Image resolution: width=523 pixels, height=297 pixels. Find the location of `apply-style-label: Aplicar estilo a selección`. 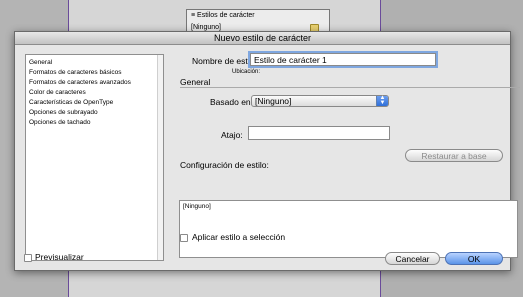

apply-style-label: Aplicar estilo a selección is located at coordinates (239, 237).